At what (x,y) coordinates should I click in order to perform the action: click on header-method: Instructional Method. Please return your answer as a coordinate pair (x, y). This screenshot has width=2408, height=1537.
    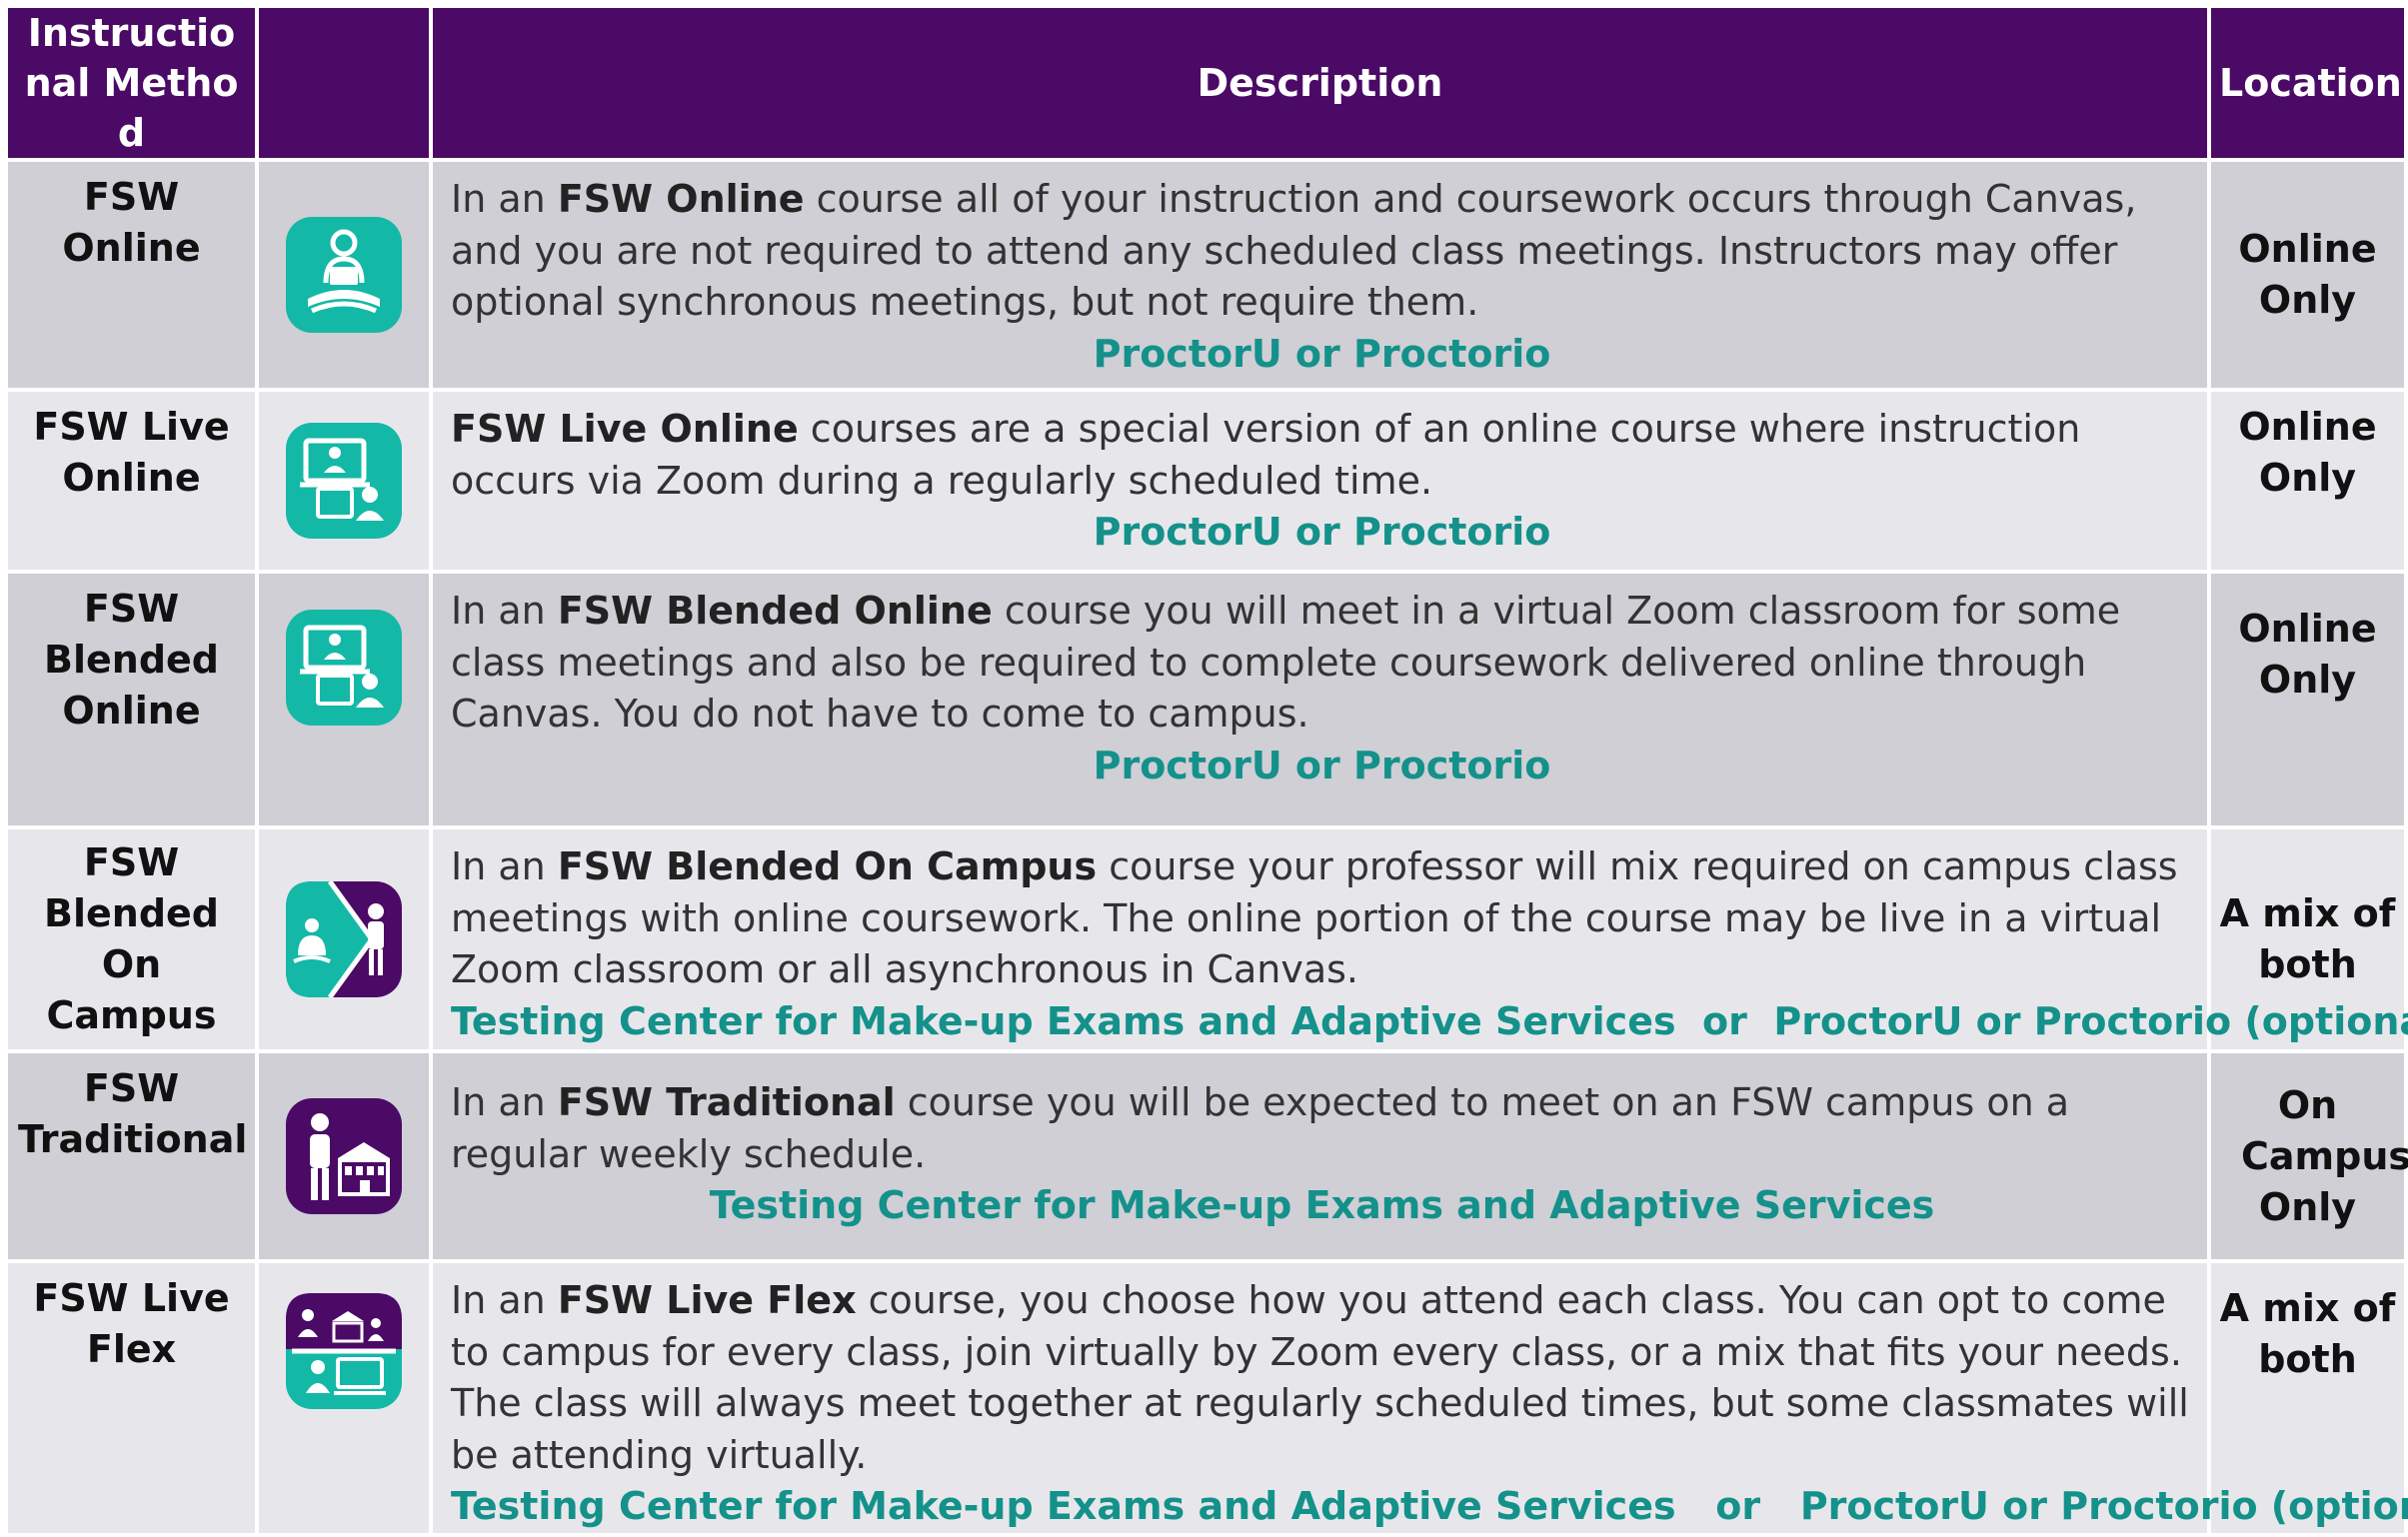
    Looking at the image, I should click on (131, 83).